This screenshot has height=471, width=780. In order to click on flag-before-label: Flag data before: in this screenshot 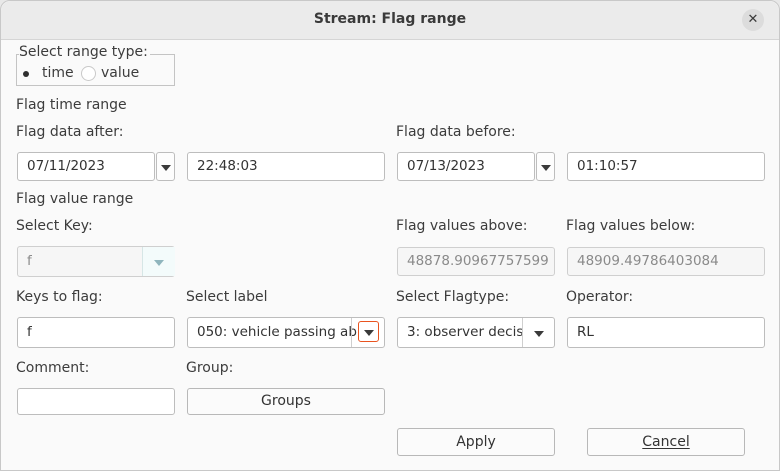, I will do `click(456, 132)`.